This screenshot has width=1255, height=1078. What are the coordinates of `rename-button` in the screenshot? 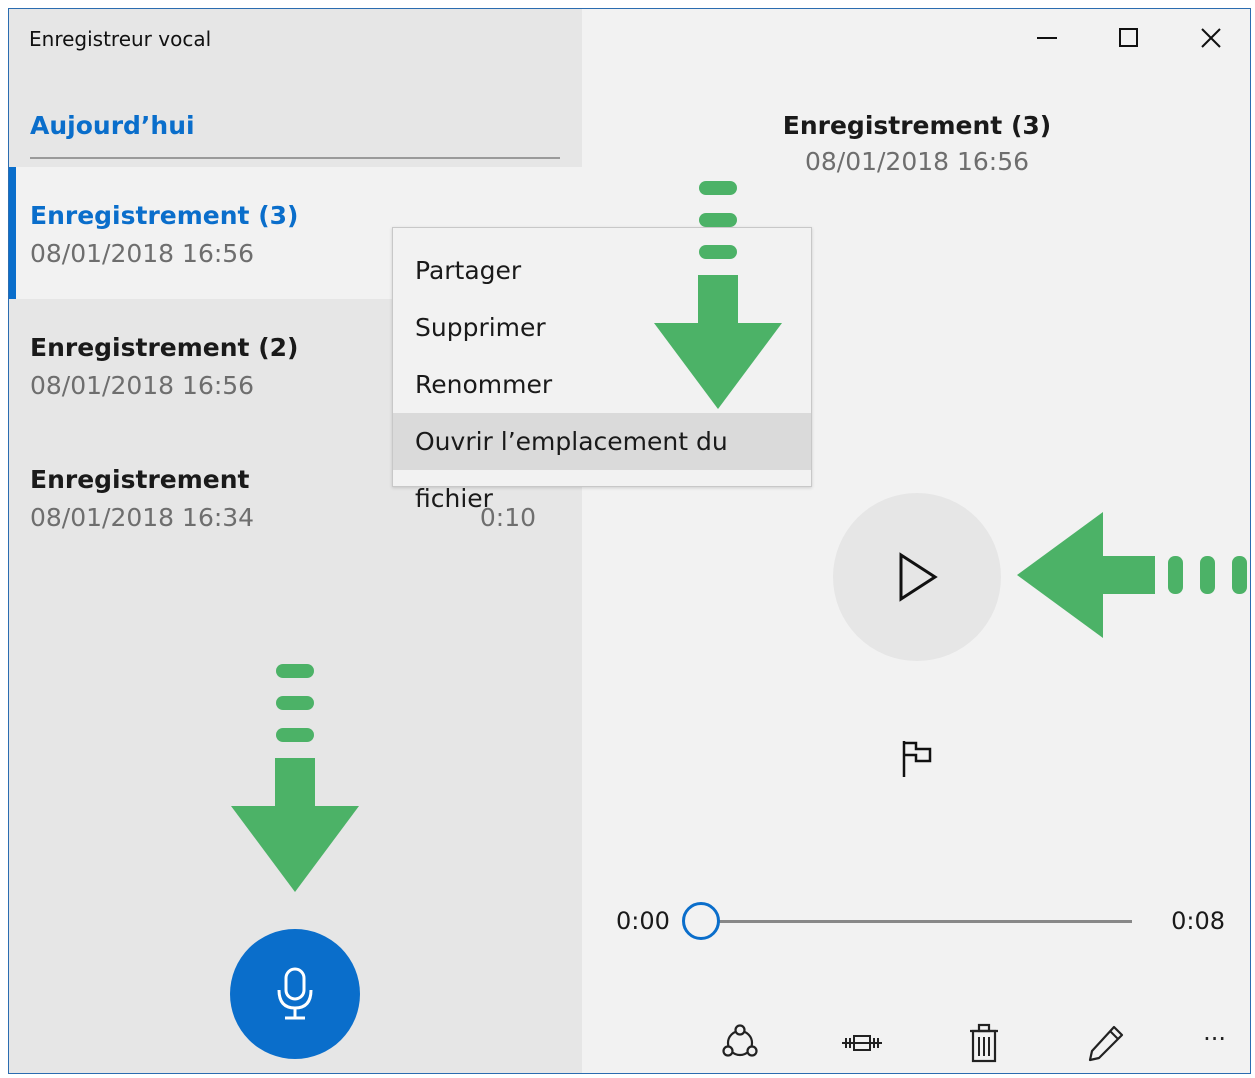 It's located at (1106, 1043).